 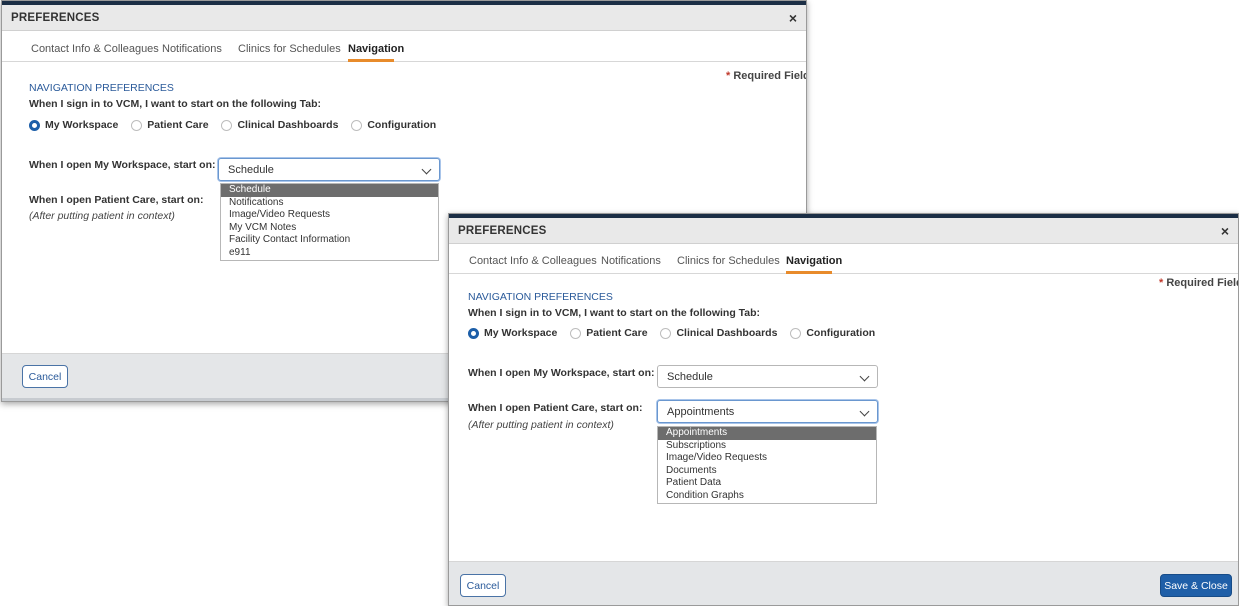 I want to click on option-notifications: Notifications, so click(x=329, y=203).